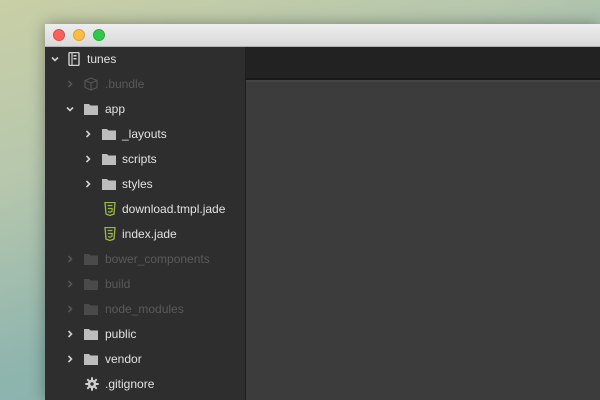  I want to click on tree-item-gitignore: .gitignore, so click(145, 384).